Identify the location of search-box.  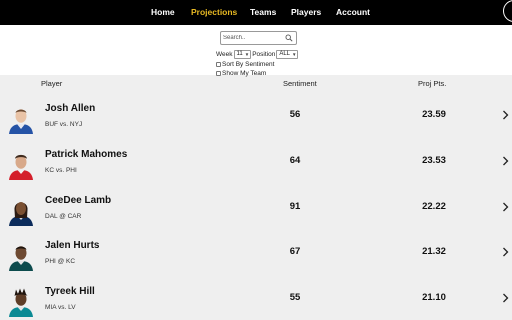
(258, 38).